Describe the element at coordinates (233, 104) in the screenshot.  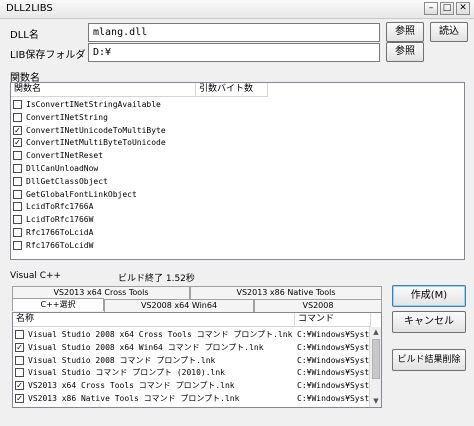
I see `function-row: IsConvertINetStringAvailable` at that location.